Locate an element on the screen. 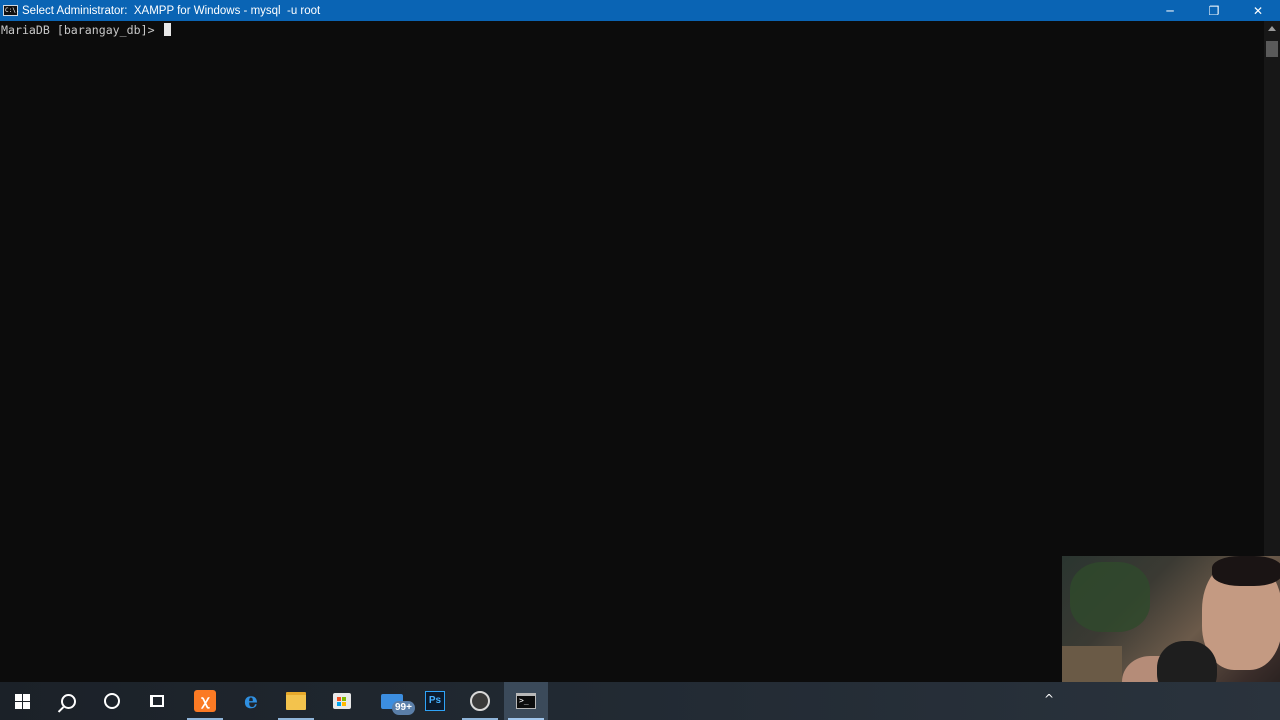 The width and height of the screenshot is (1280, 720). scroll-up-arrow-icon is located at coordinates (1272, 28).